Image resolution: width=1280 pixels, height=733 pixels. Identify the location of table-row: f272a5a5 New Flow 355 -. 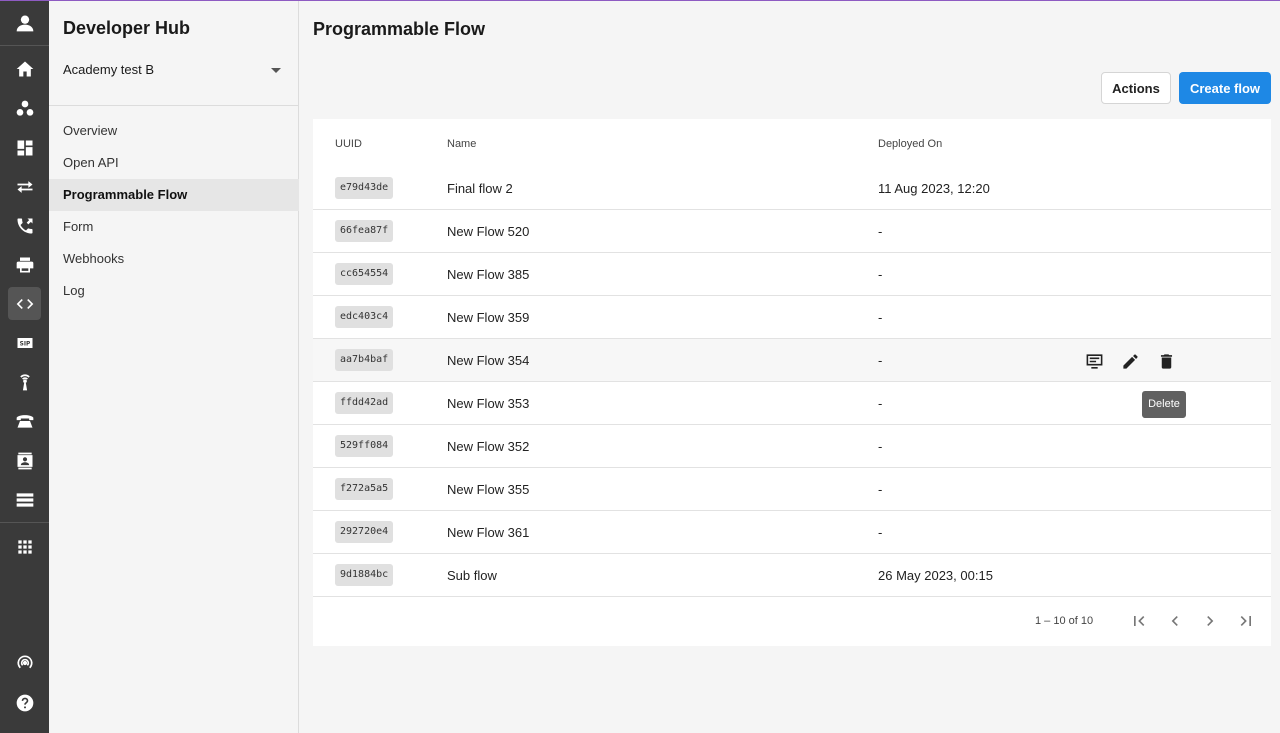
(792, 489).